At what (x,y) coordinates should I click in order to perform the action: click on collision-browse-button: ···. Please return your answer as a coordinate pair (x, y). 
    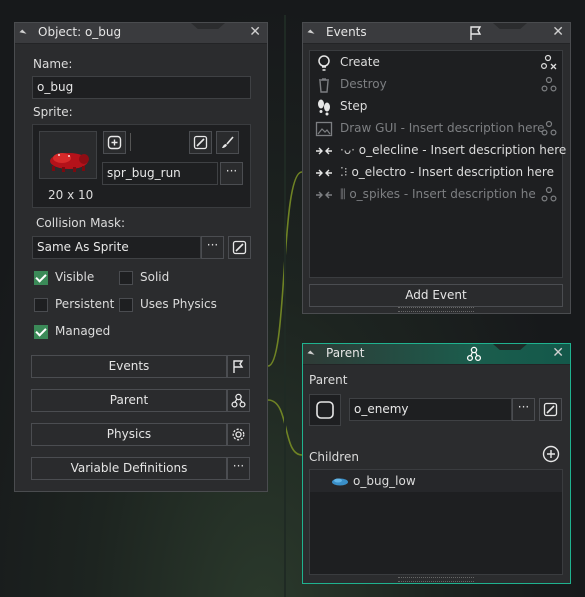
    Looking at the image, I should click on (212, 247).